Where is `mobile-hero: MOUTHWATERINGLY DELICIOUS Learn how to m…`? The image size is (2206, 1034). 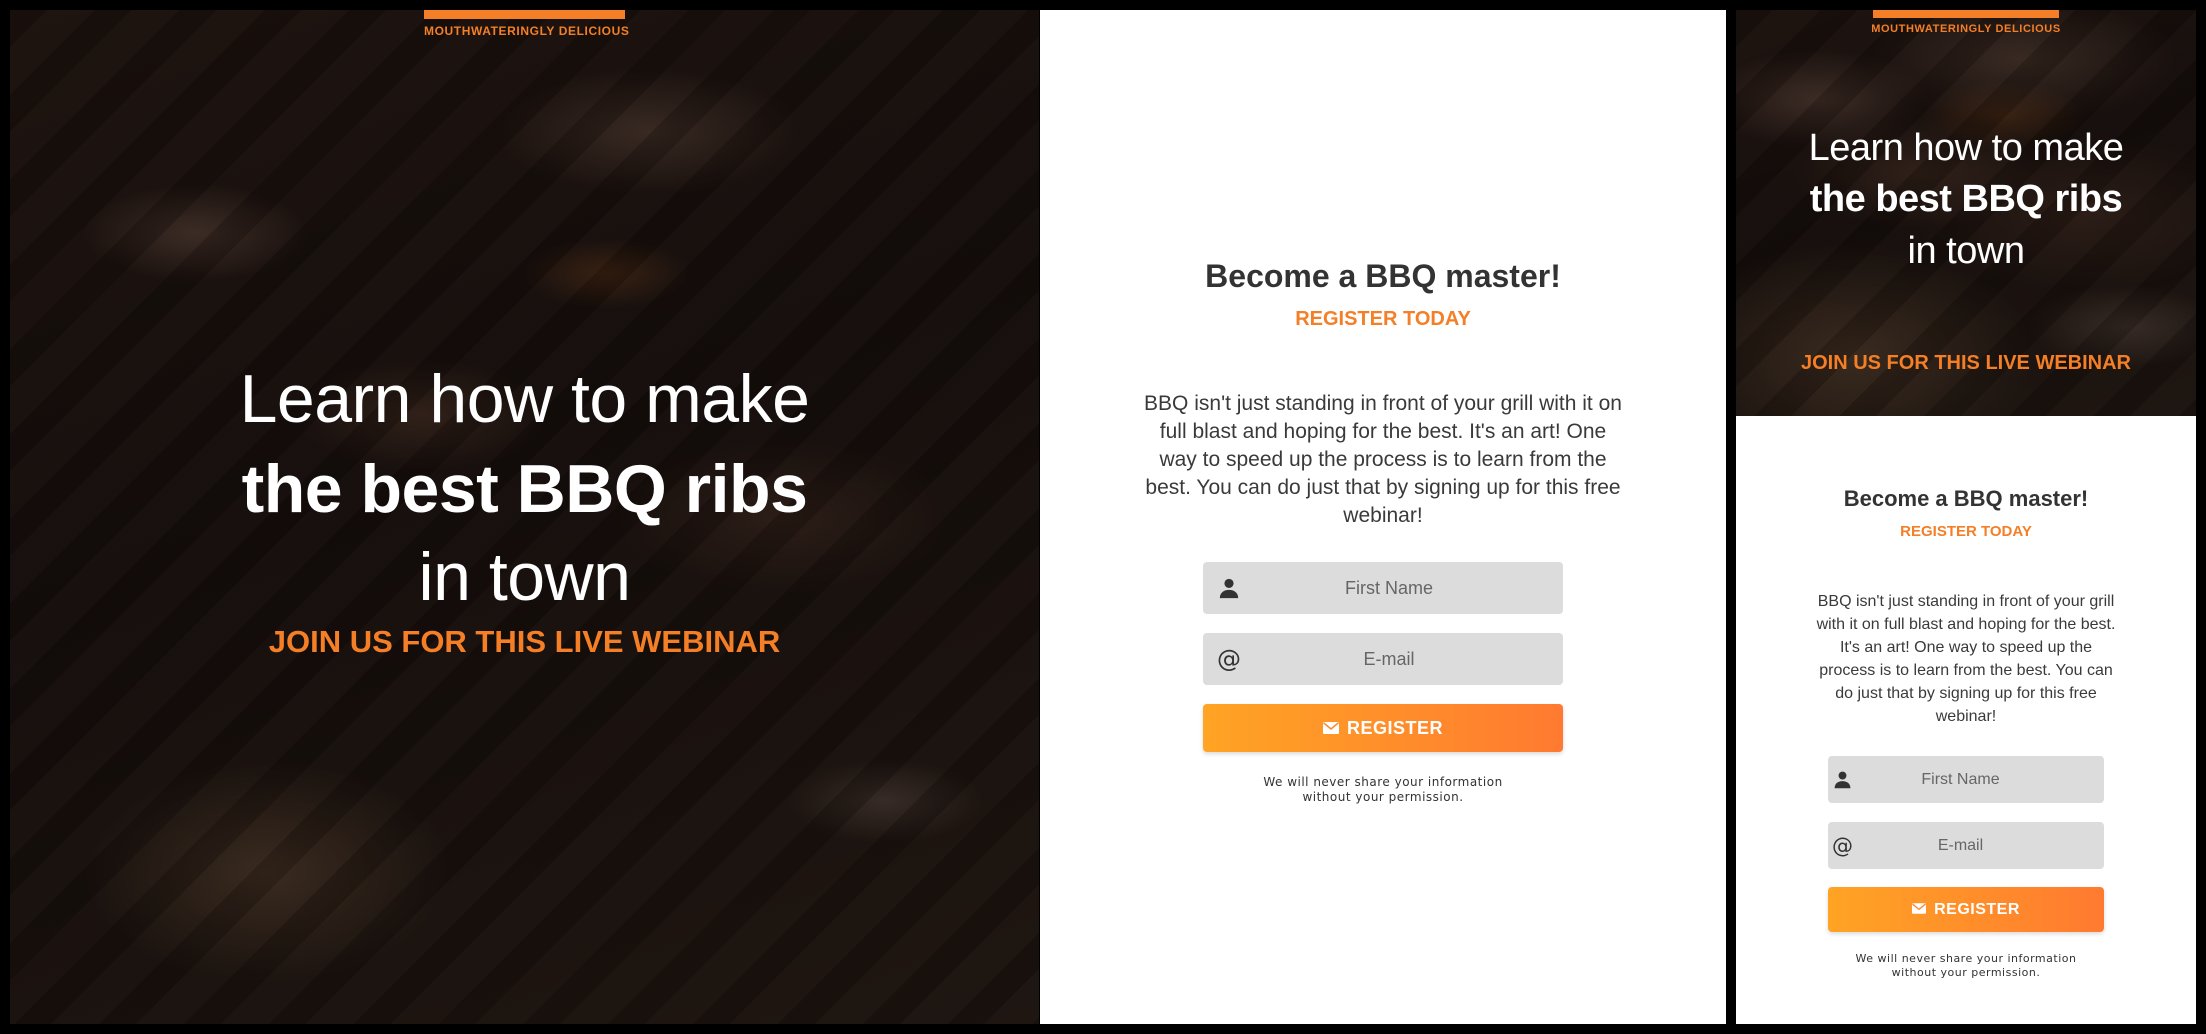
mobile-hero: MOUTHWATERINGLY DELICIOUS Learn how to m… is located at coordinates (1966, 213).